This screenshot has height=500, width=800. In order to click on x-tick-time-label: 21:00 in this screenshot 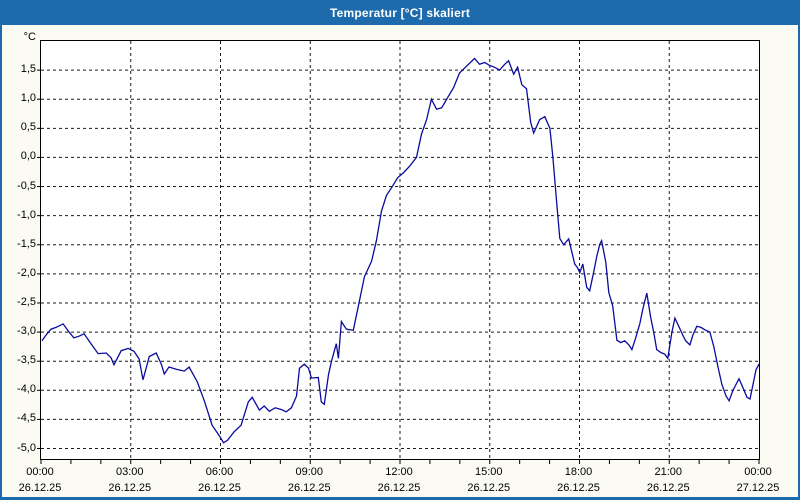, I will do `click(668, 472)`.